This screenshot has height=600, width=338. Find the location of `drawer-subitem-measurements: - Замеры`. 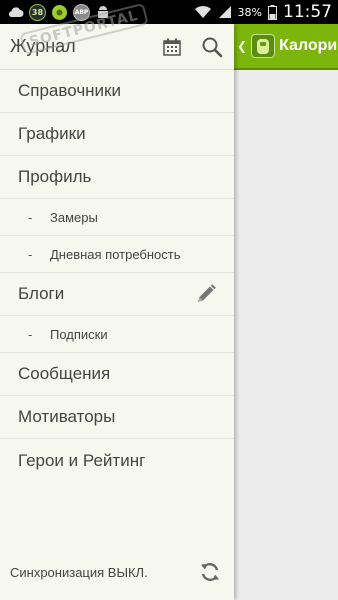

drawer-subitem-measurements: - Замеры is located at coordinates (117, 217).